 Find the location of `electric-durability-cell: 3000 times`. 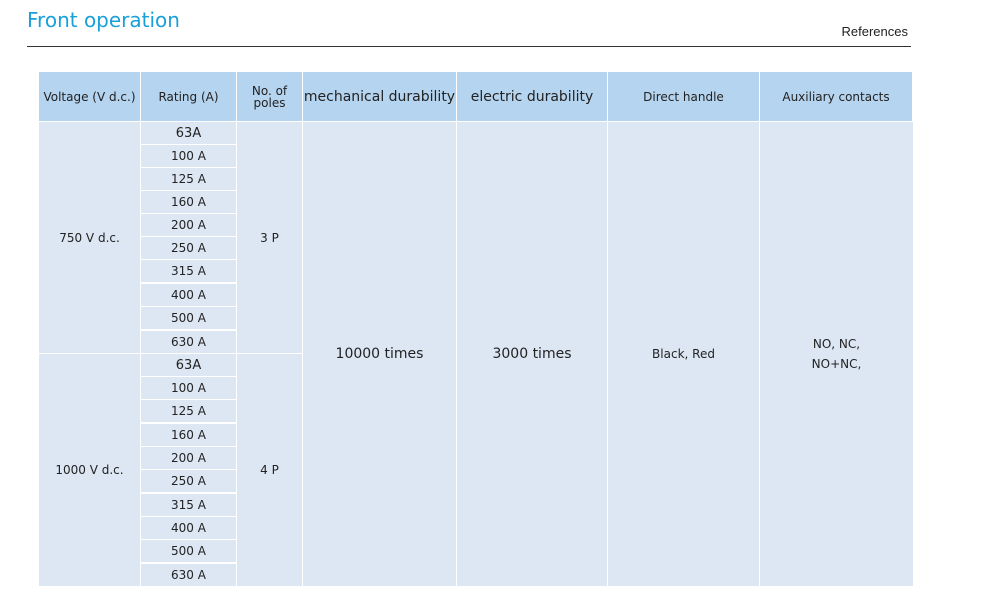

electric-durability-cell: 3000 times is located at coordinates (532, 354).